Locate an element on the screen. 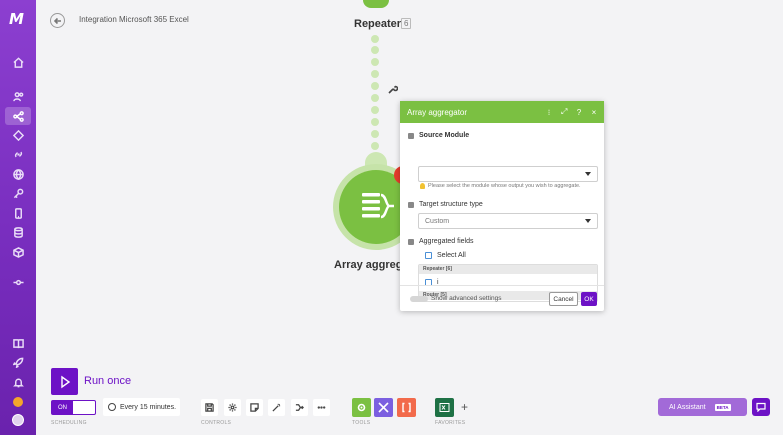  advanced-settings-label: Show advanced settings is located at coordinates (466, 298).